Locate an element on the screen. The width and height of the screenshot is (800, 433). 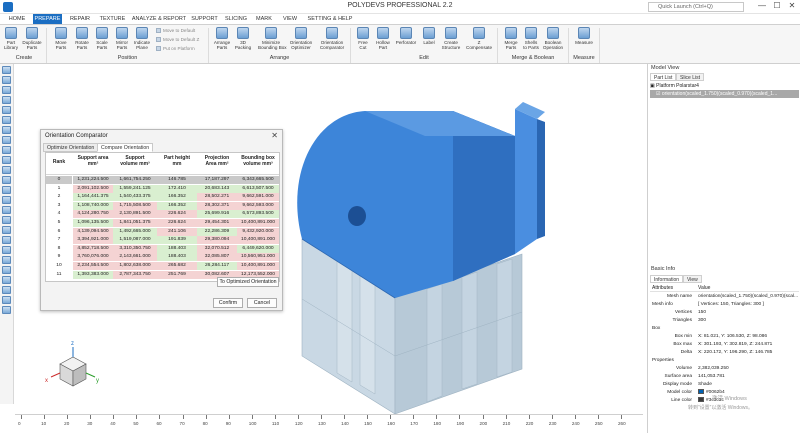
view-back-icon is located at coordinates (6, 80).